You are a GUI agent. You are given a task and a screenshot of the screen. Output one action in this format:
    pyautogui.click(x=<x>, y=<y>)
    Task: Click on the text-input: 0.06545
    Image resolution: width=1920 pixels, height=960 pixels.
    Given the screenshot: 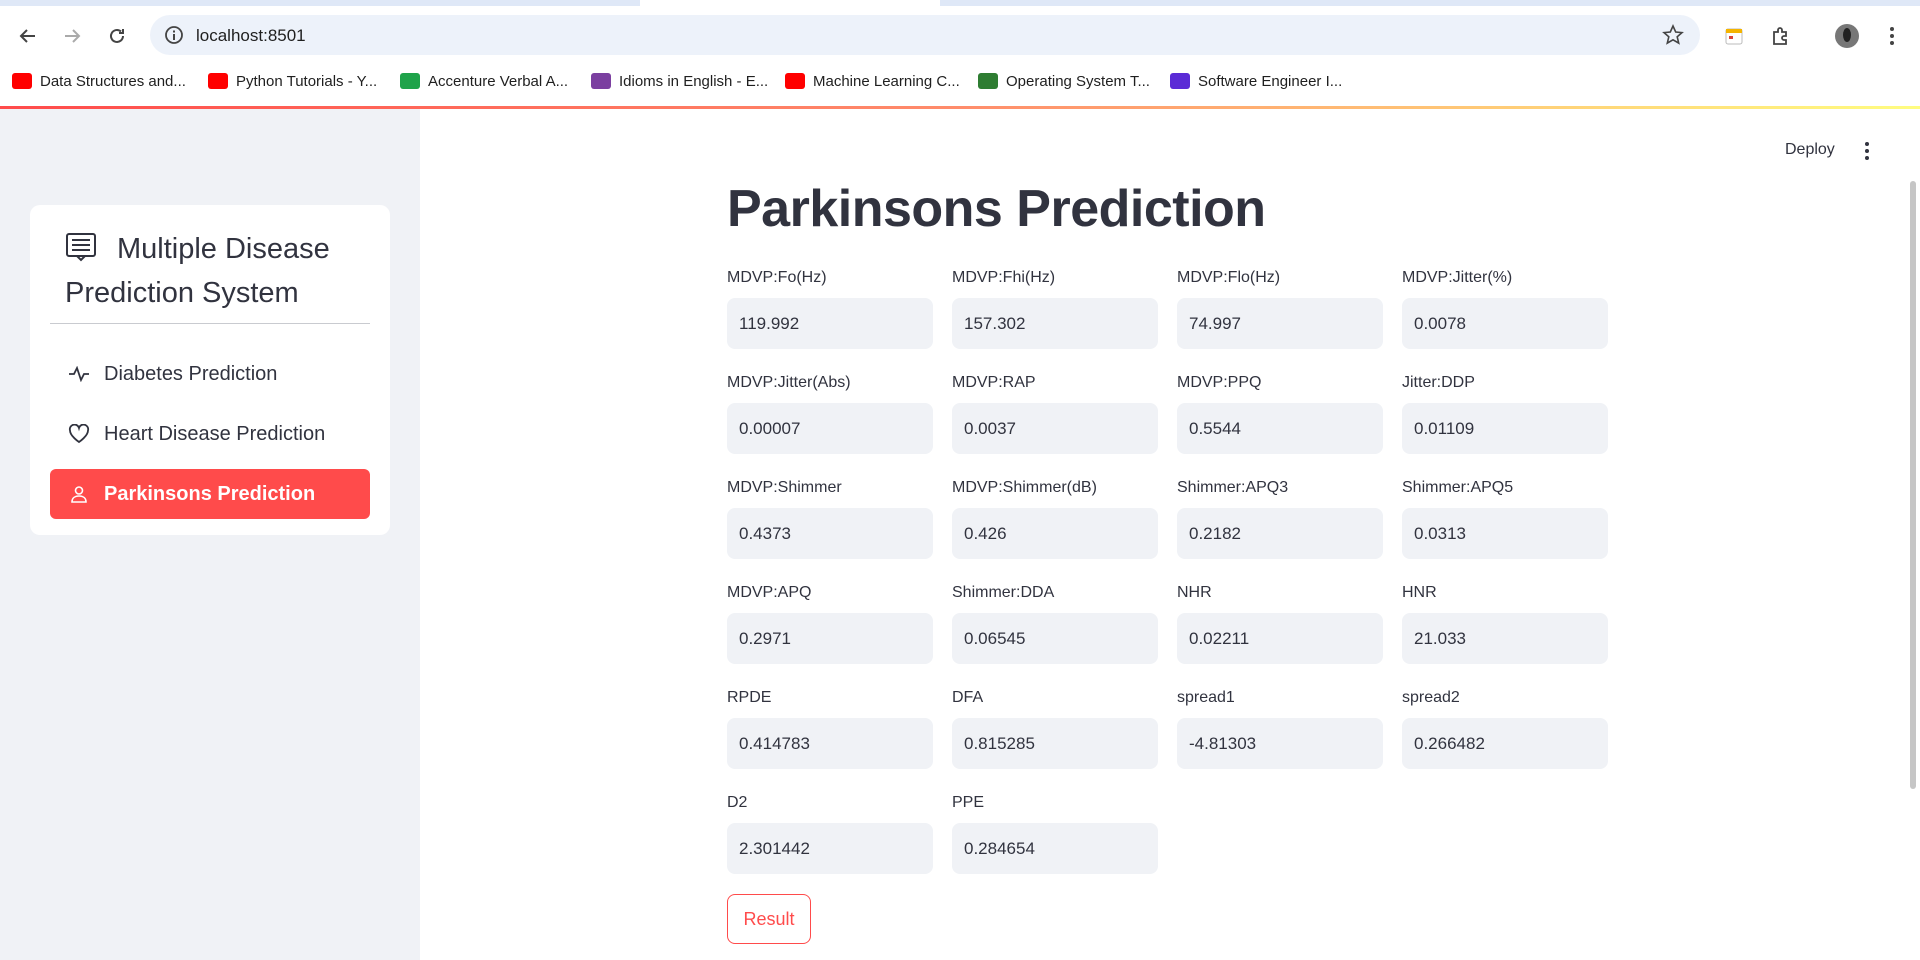 What is the action you would take?
    pyautogui.click(x=1055, y=638)
    